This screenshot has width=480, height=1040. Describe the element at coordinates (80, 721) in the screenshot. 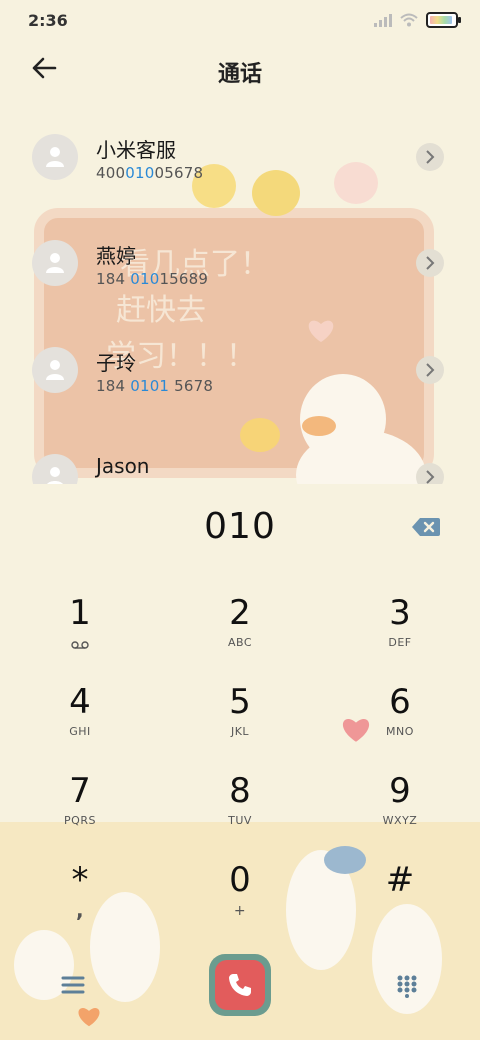

I see `key-4: 4 GHI` at that location.